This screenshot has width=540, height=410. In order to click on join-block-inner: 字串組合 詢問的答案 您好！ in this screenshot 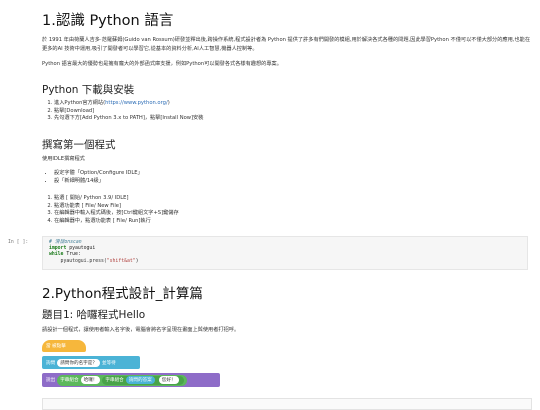, I will do `click(143, 380)`.